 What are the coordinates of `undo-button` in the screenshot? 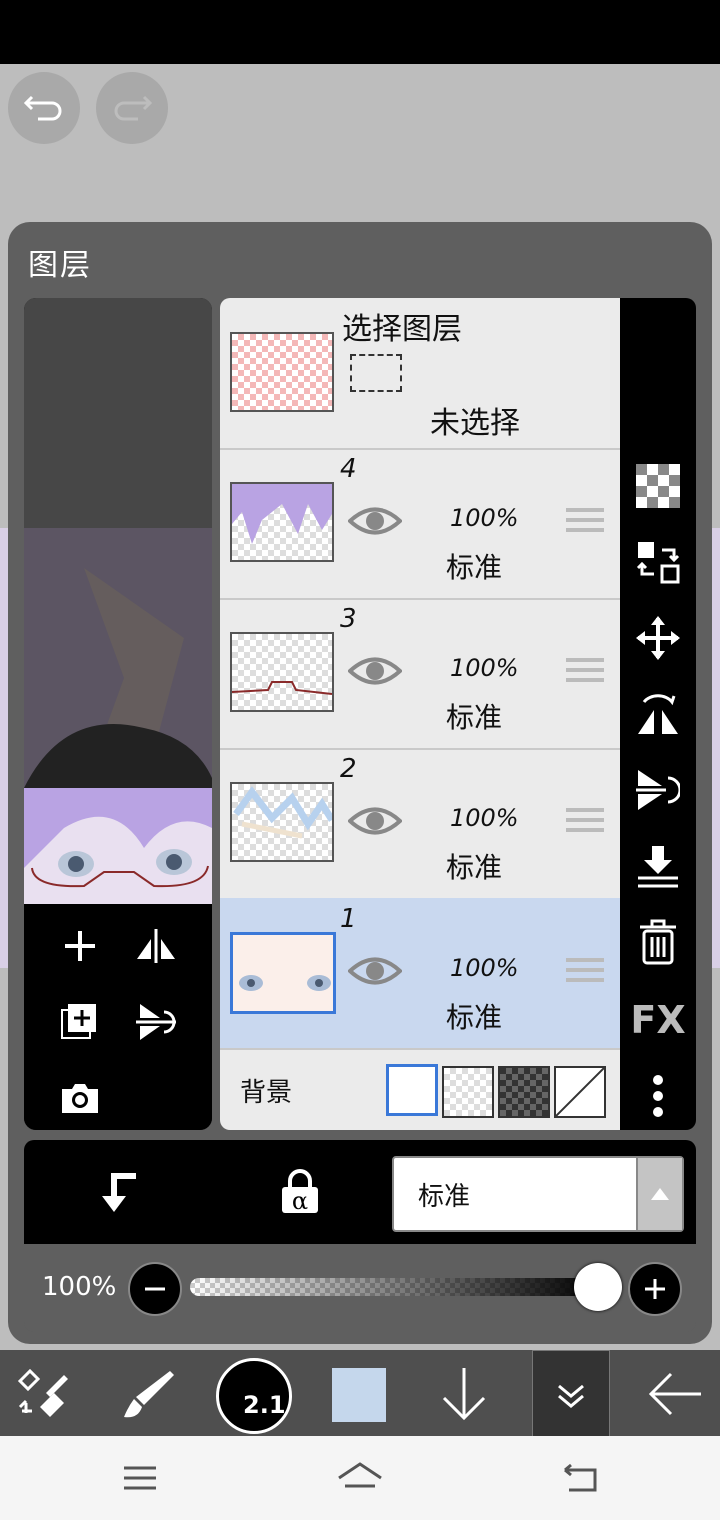 It's located at (44, 108).